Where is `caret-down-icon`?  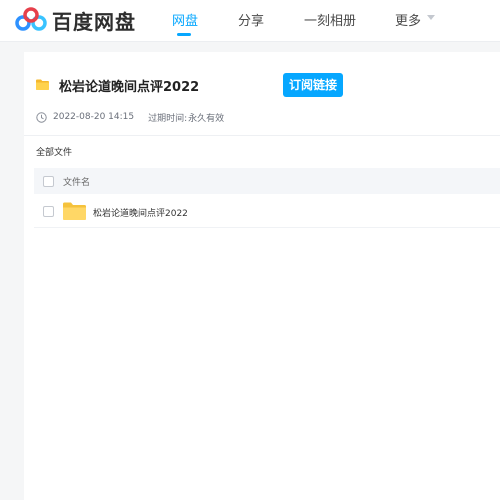
caret-down-icon is located at coordinates (431, 17).